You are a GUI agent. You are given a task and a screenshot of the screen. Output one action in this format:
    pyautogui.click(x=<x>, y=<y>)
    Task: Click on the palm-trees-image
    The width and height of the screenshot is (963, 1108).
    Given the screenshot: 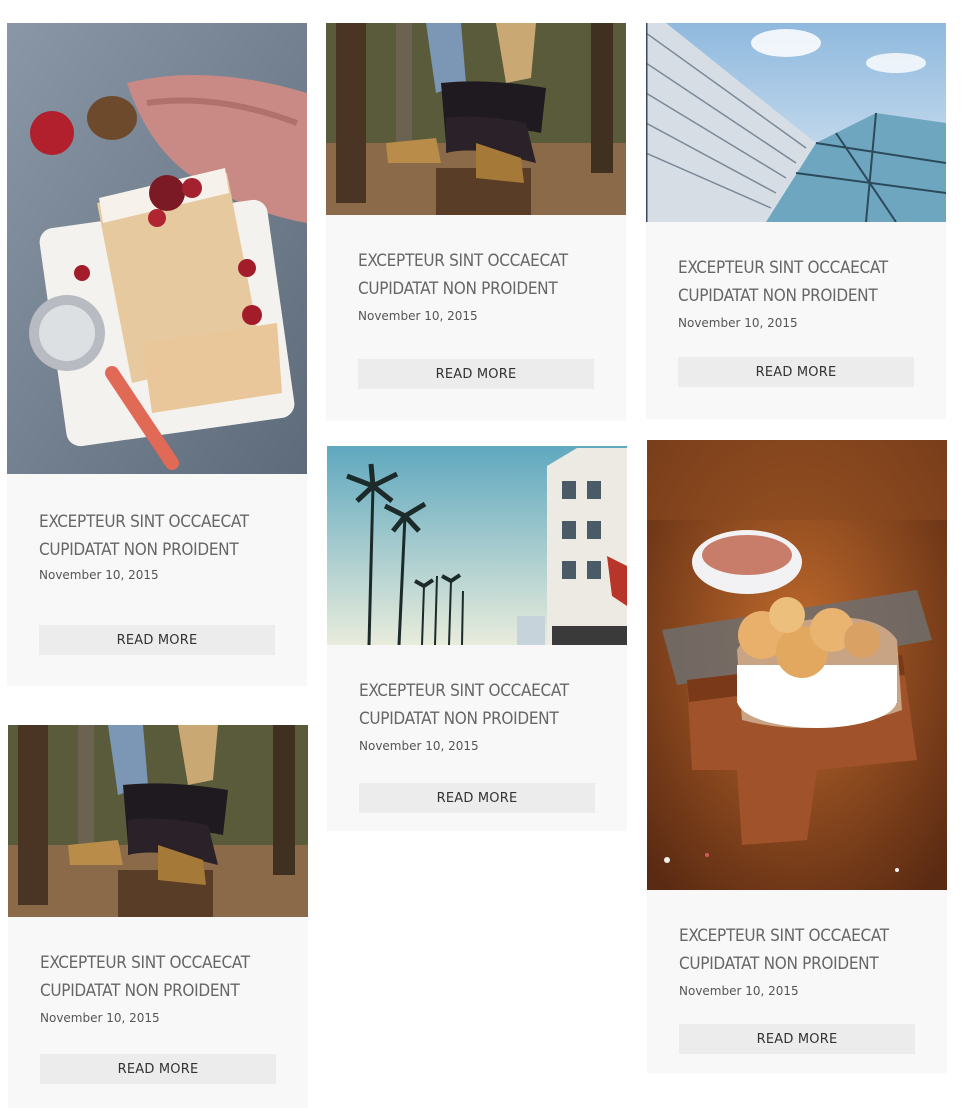 What is the action you would take?
    pyautogui.click(x=477, y=545)
    